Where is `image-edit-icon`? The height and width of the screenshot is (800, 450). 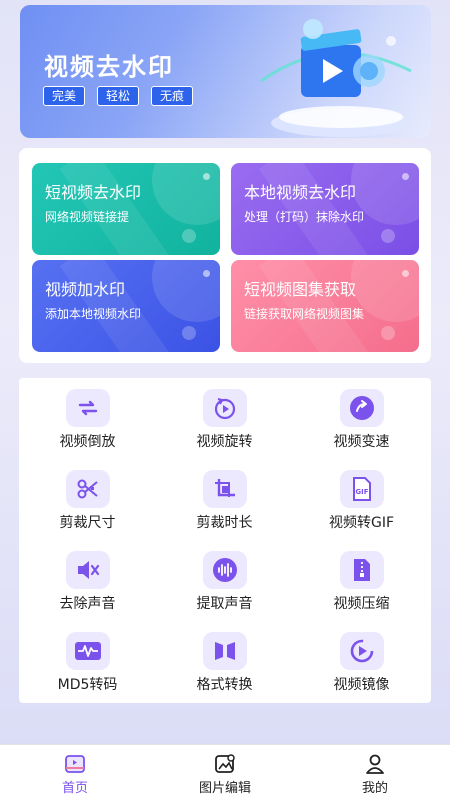
image-edit-icon is located at coordinates (225, 763).